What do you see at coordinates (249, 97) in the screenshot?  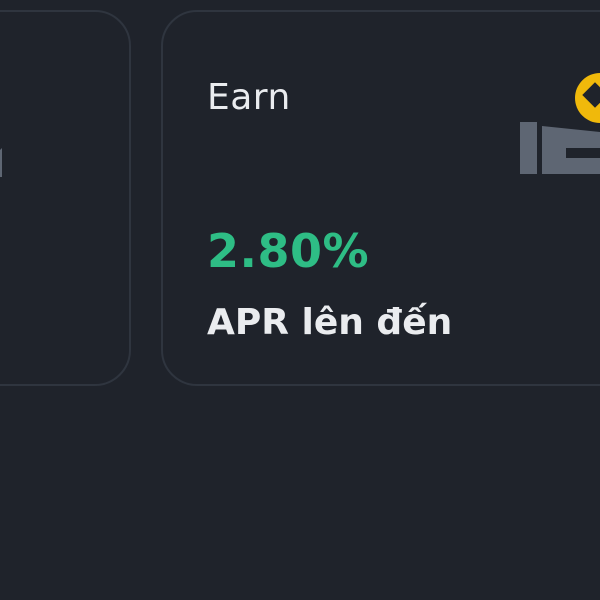 I see `earn-card-title: Earn` at bounding box center [249, 97].